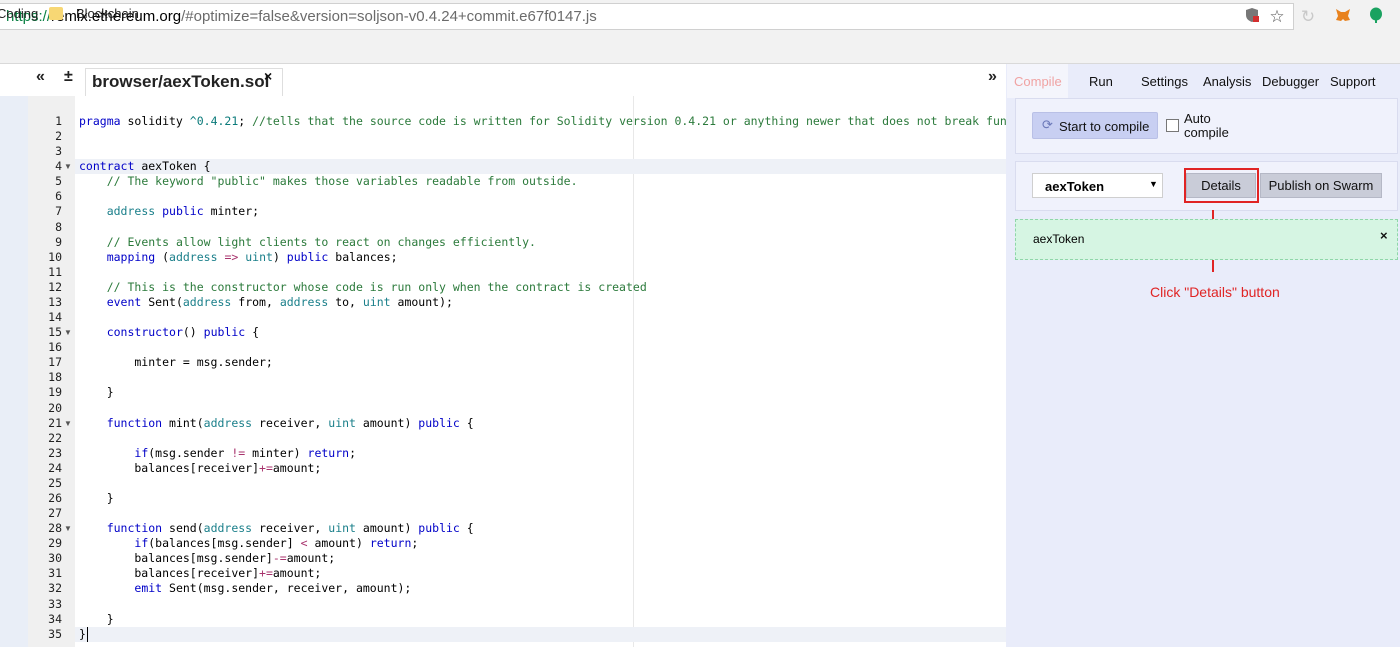 This screenshot has width=1400, height=647. I want to click on line-number: 3, so click(58, 151).